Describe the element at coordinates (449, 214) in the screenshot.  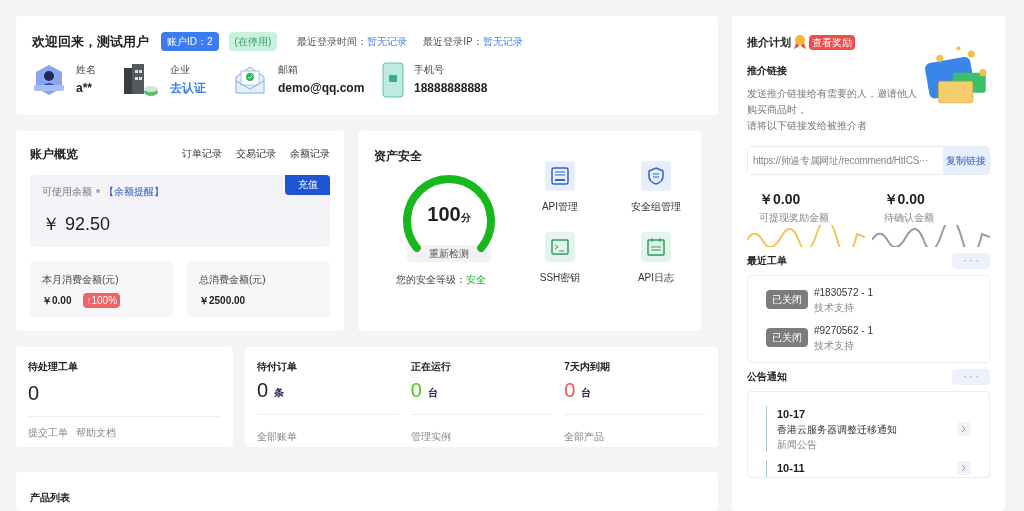
I see `security-score: 100分` at that location.